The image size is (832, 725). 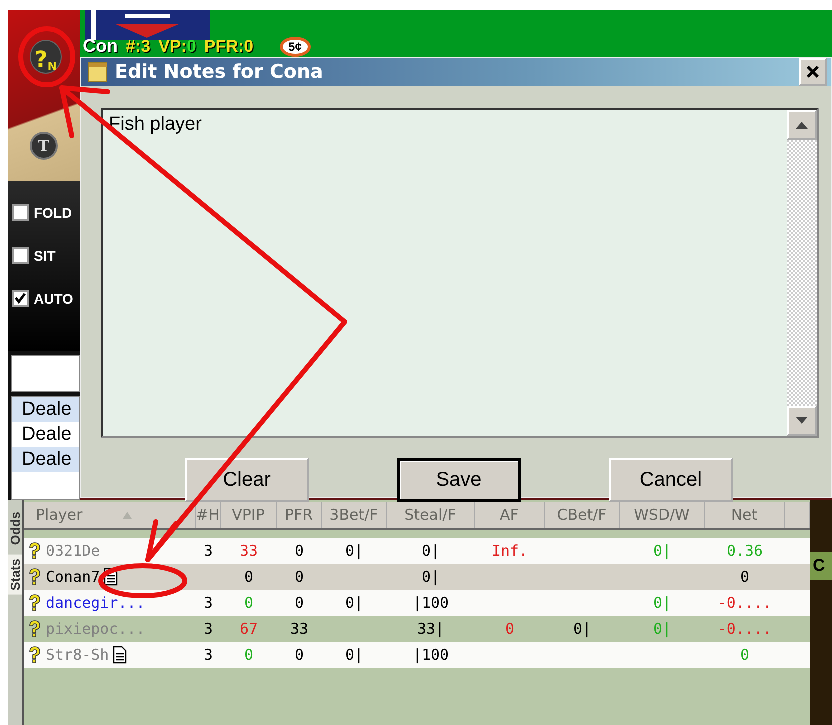 I want to click on checkbox-label: SIT, so click(x=45, y=256).